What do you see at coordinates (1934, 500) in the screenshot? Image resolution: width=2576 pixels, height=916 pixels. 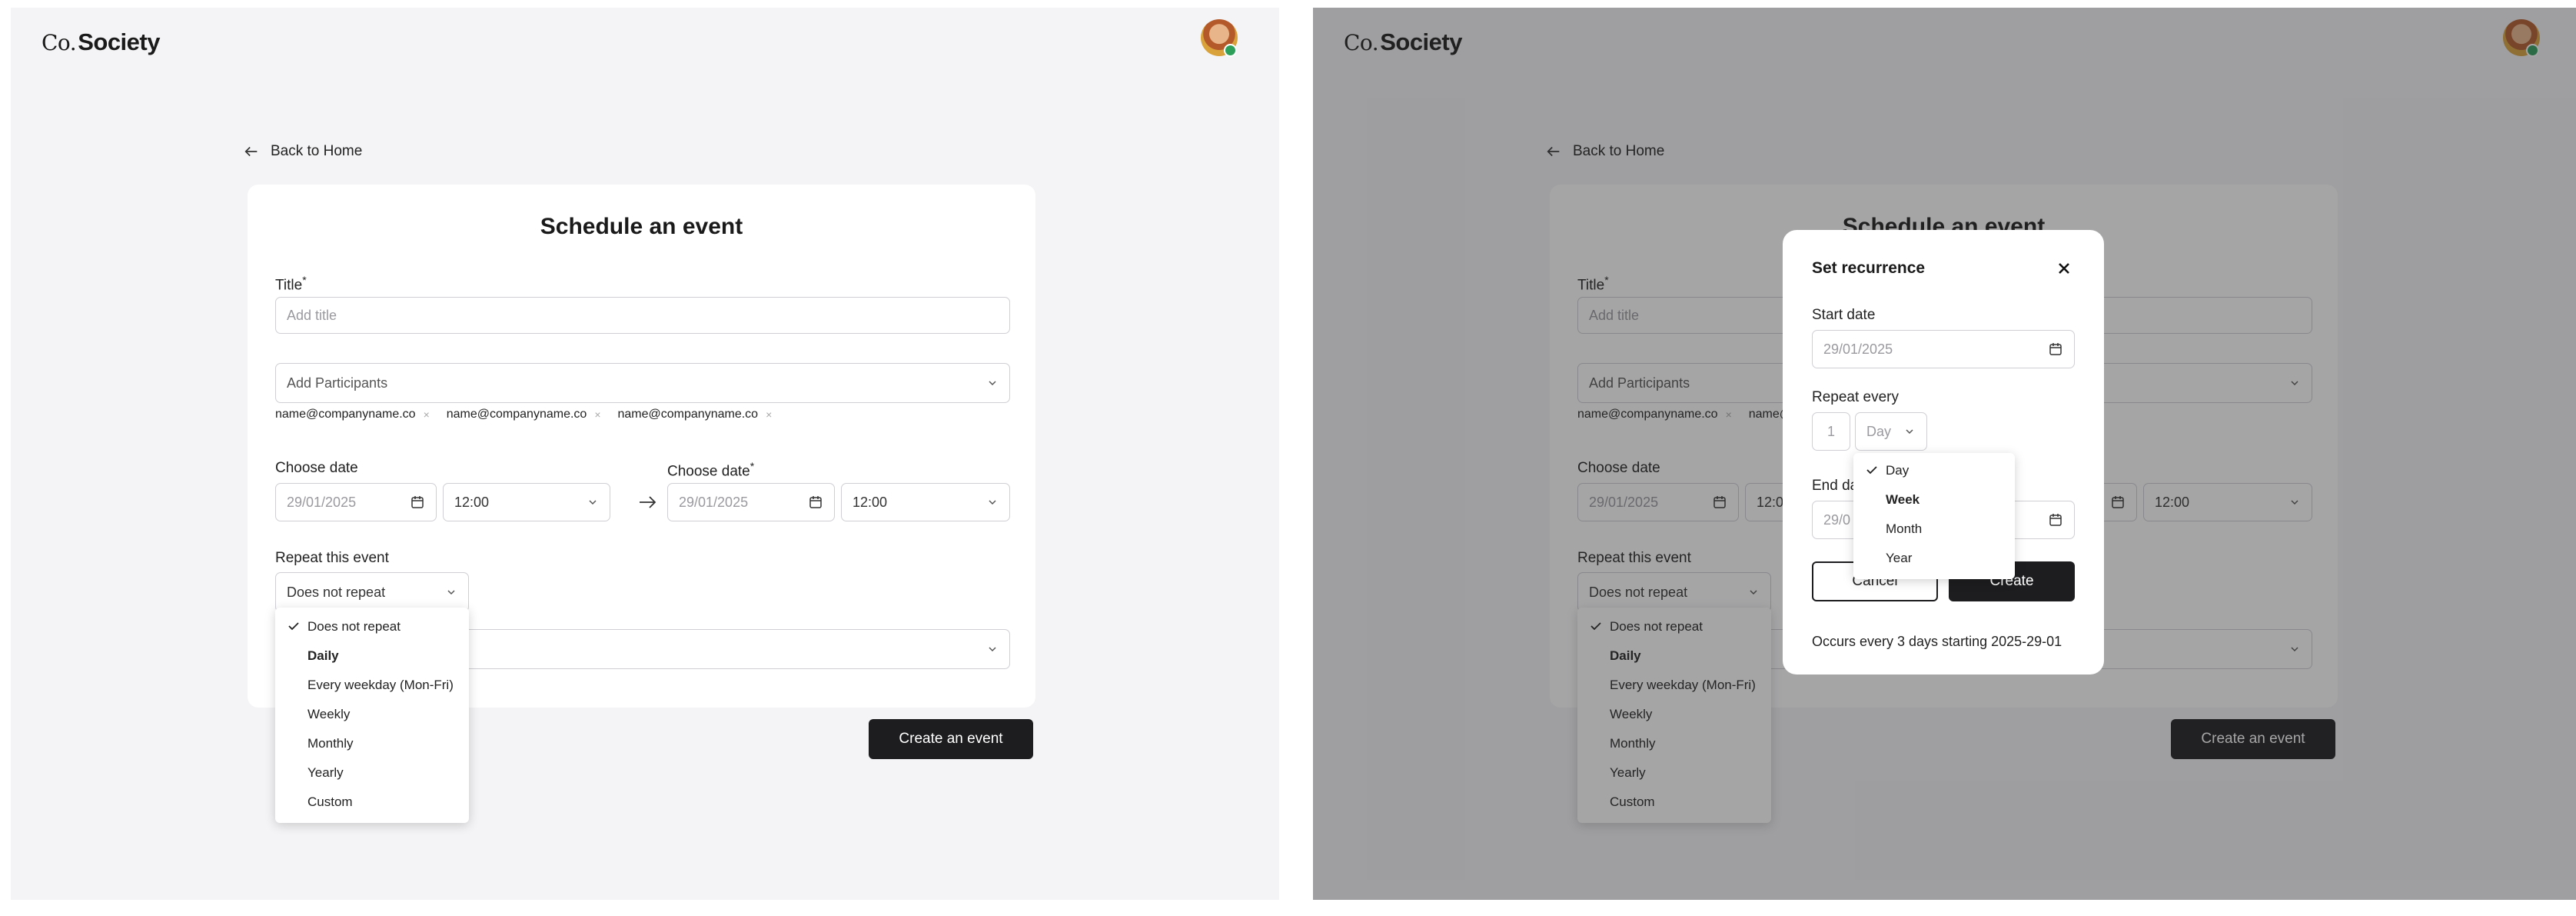 I see `unit-option: Week` at bounding box center [1934, 500].